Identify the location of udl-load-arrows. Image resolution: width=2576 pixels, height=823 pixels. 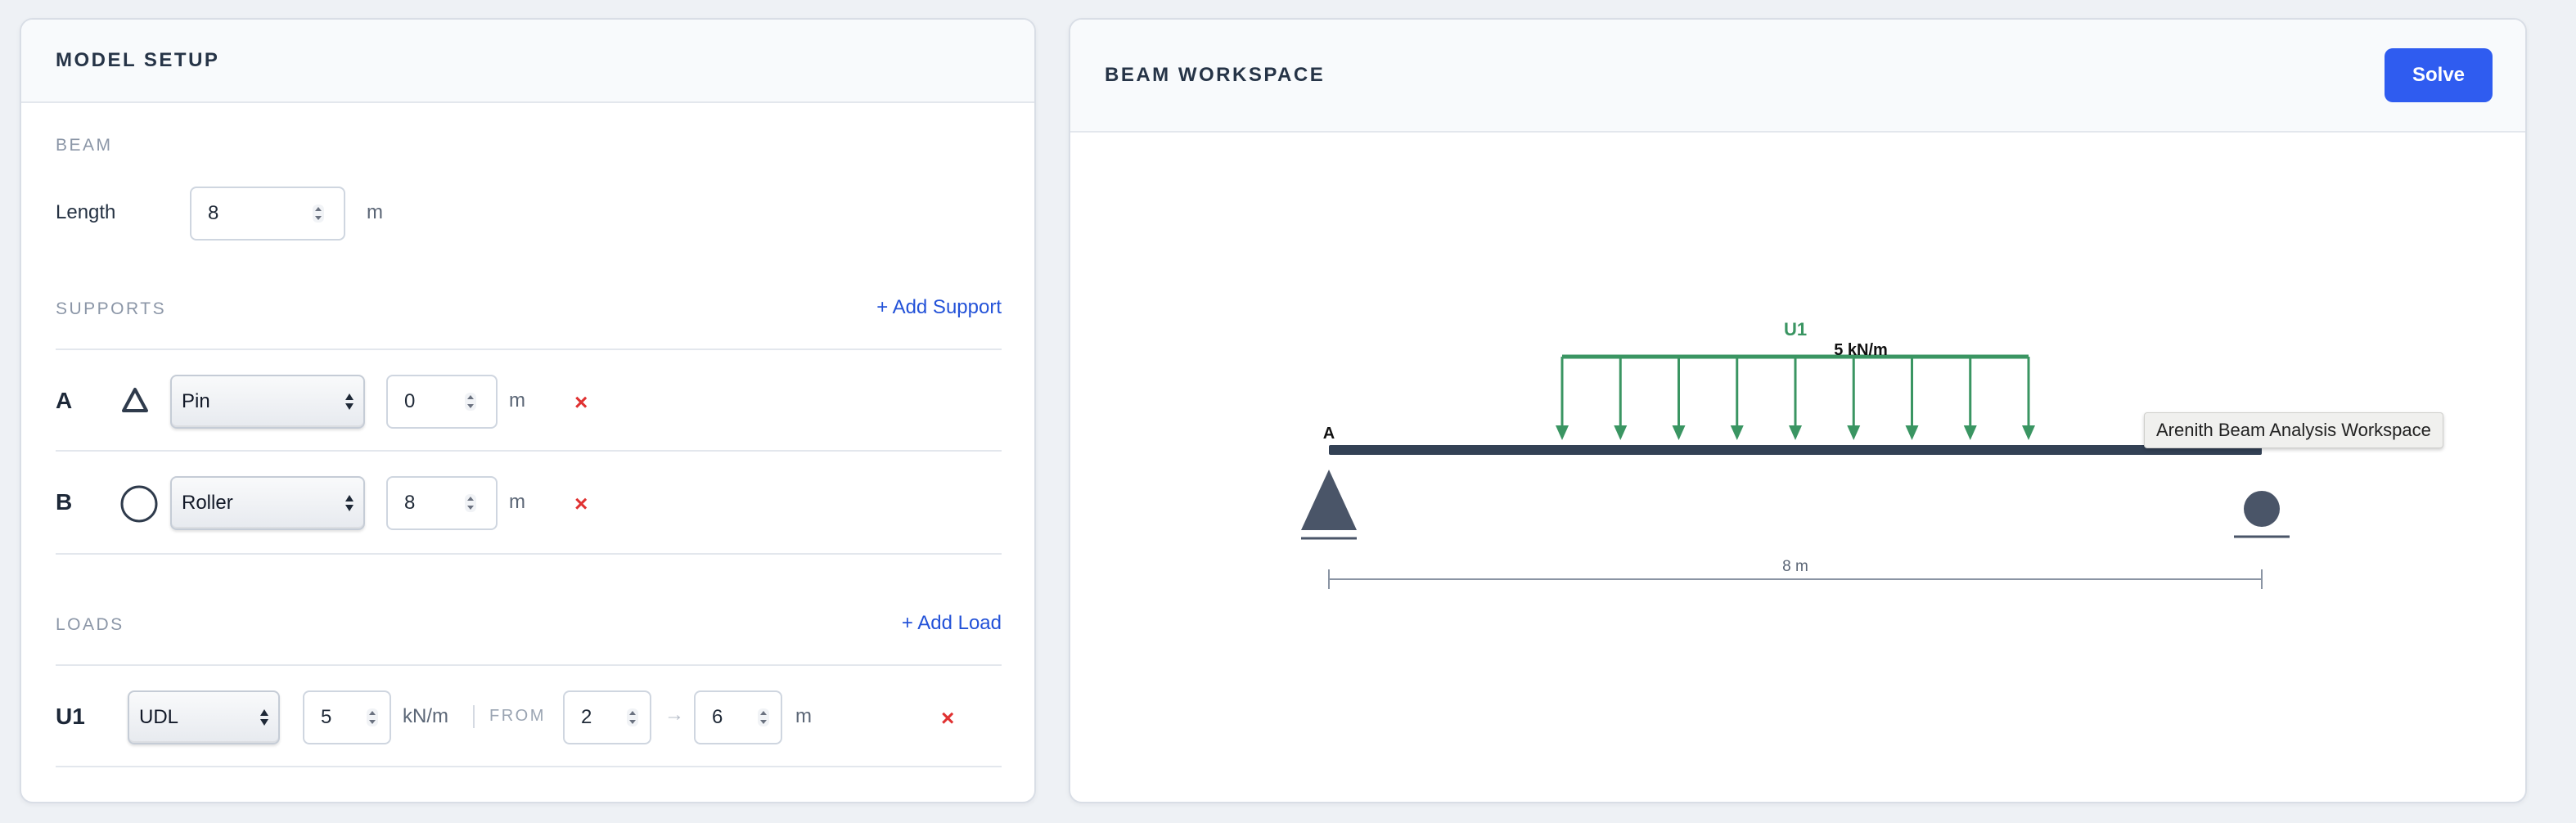
(1796, 398).